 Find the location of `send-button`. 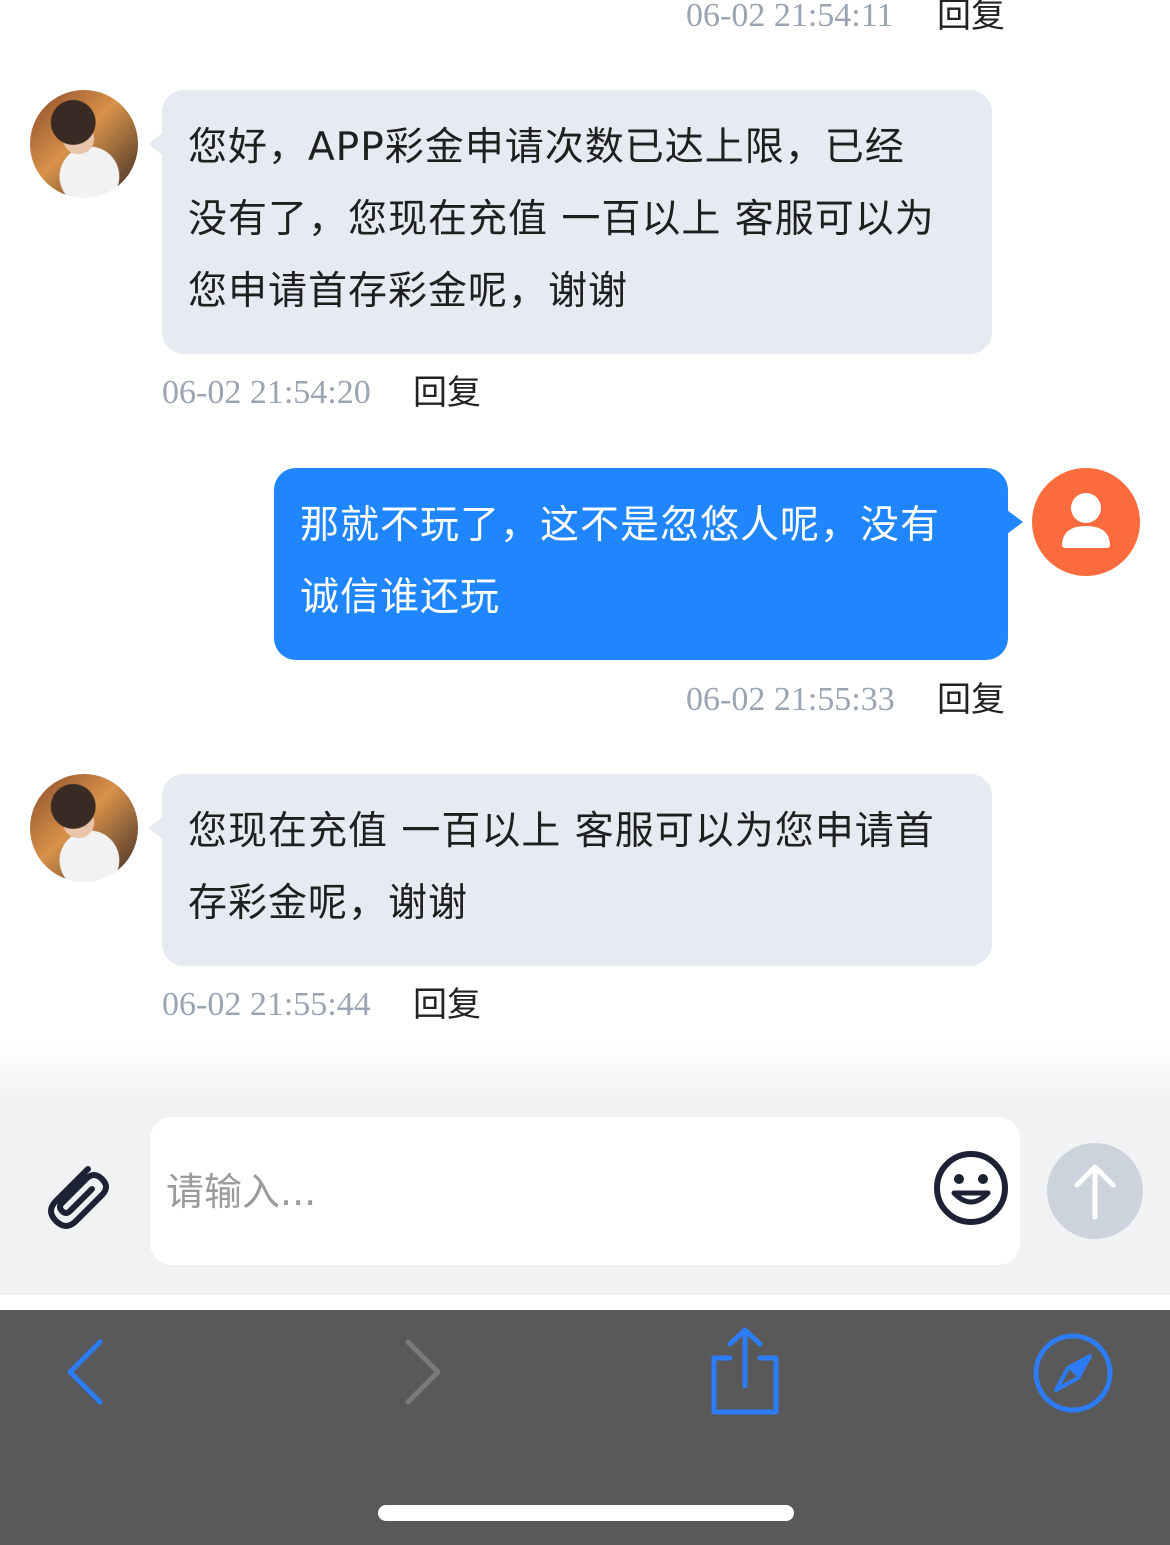

send-button is located at coordinates (1095, 1191).